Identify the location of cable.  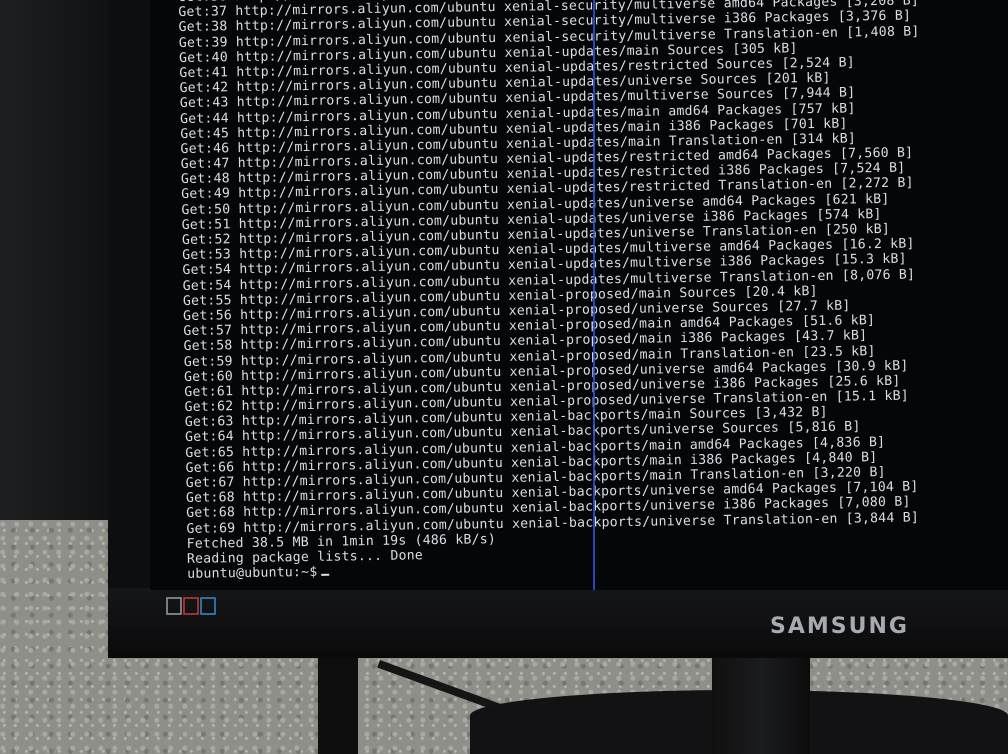
(338, 704).